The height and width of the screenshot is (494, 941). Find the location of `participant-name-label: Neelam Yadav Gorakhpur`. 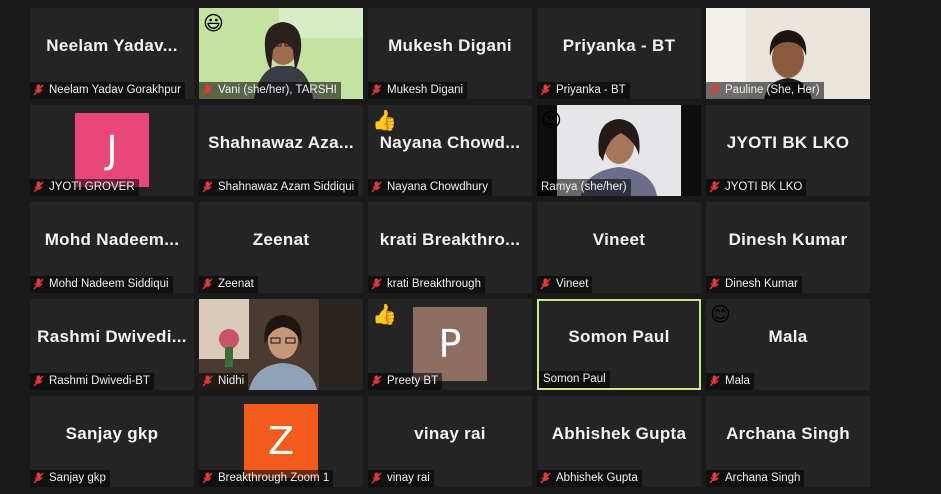

participant-name-label: Neelam Yadav Gorakhpur is located at coordinates (107, 90).